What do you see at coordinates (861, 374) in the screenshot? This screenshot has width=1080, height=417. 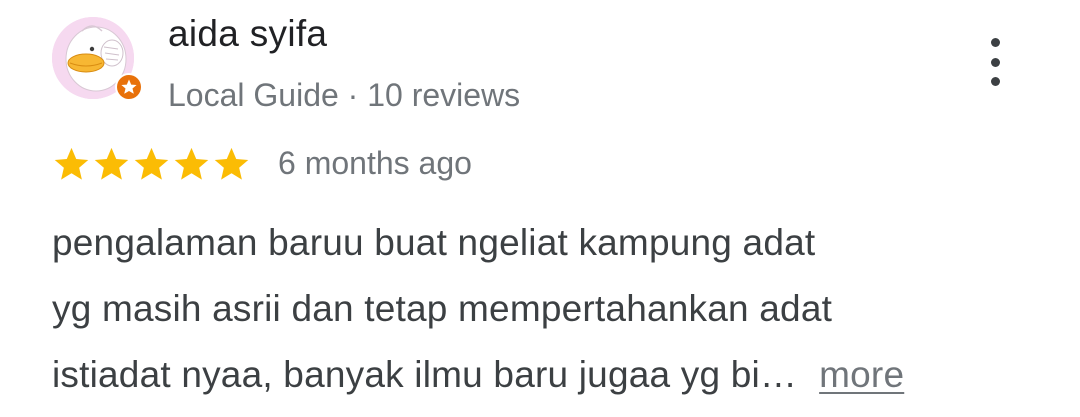 I see `more-link: more` at bounding box center [861, 374].